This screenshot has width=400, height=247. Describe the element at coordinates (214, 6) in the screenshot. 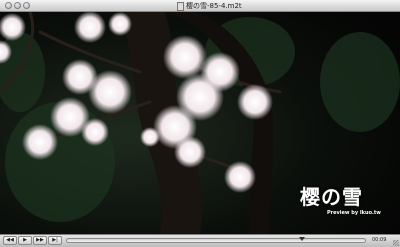

I see `window-title: 樱の雪-85-4.m2t` at that location.